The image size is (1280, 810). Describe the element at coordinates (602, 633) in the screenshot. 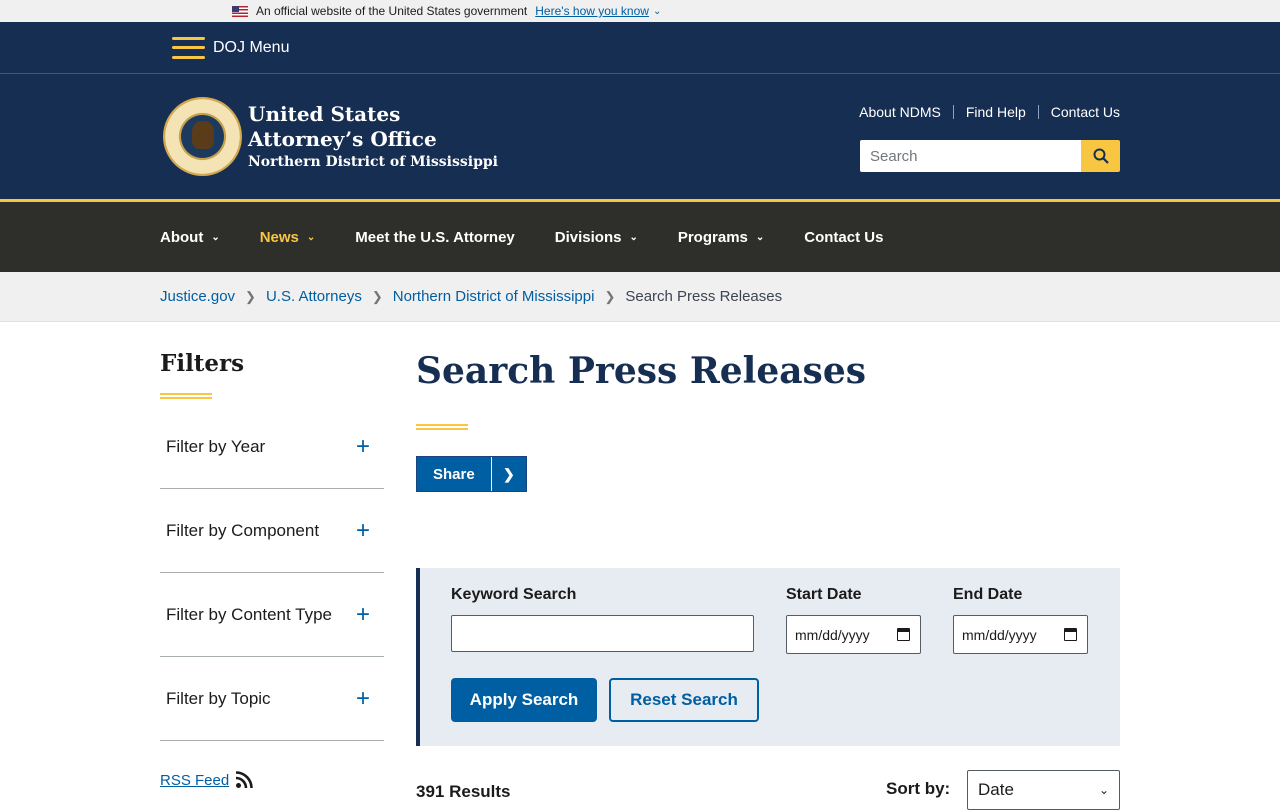

I see `keyword-search-input` at that location.